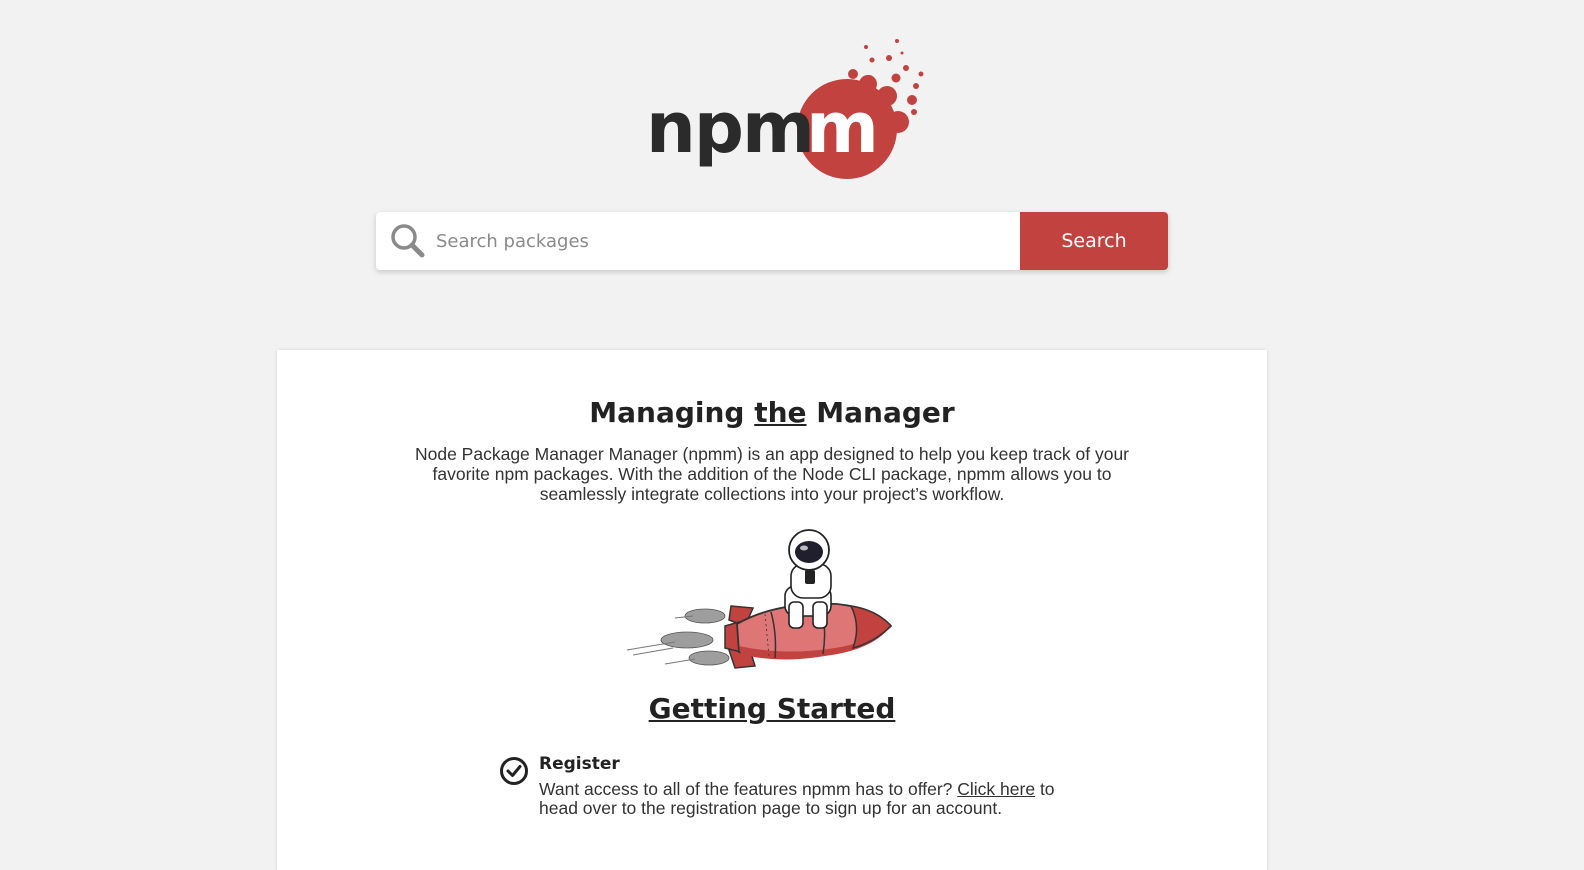  What do you see at coordinates (579, 764) in the screenshot?
I see `step-title: Register` at bounding box center [579, 764].